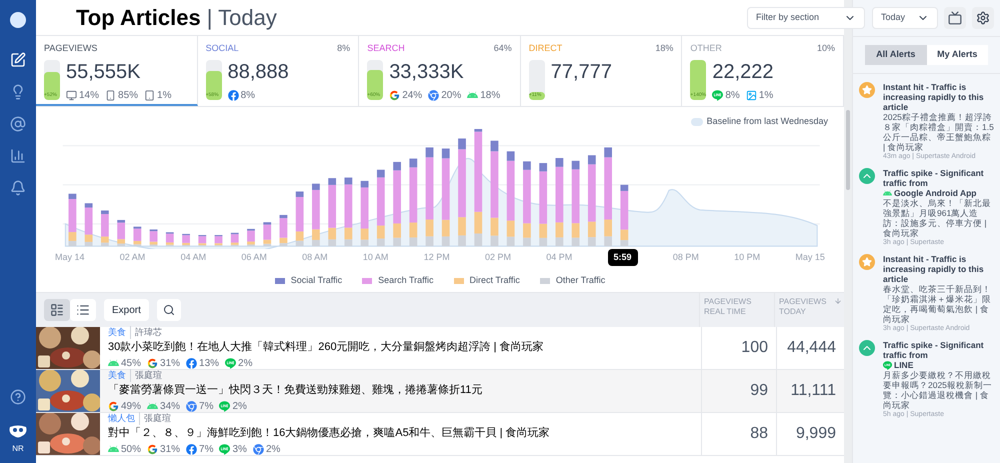 This screenshot has height=463, width=1000. What do you see at coordinates (848, 150) in the screenshot?
I see `scrollbar-thumb` at bounding box center [848, 150].